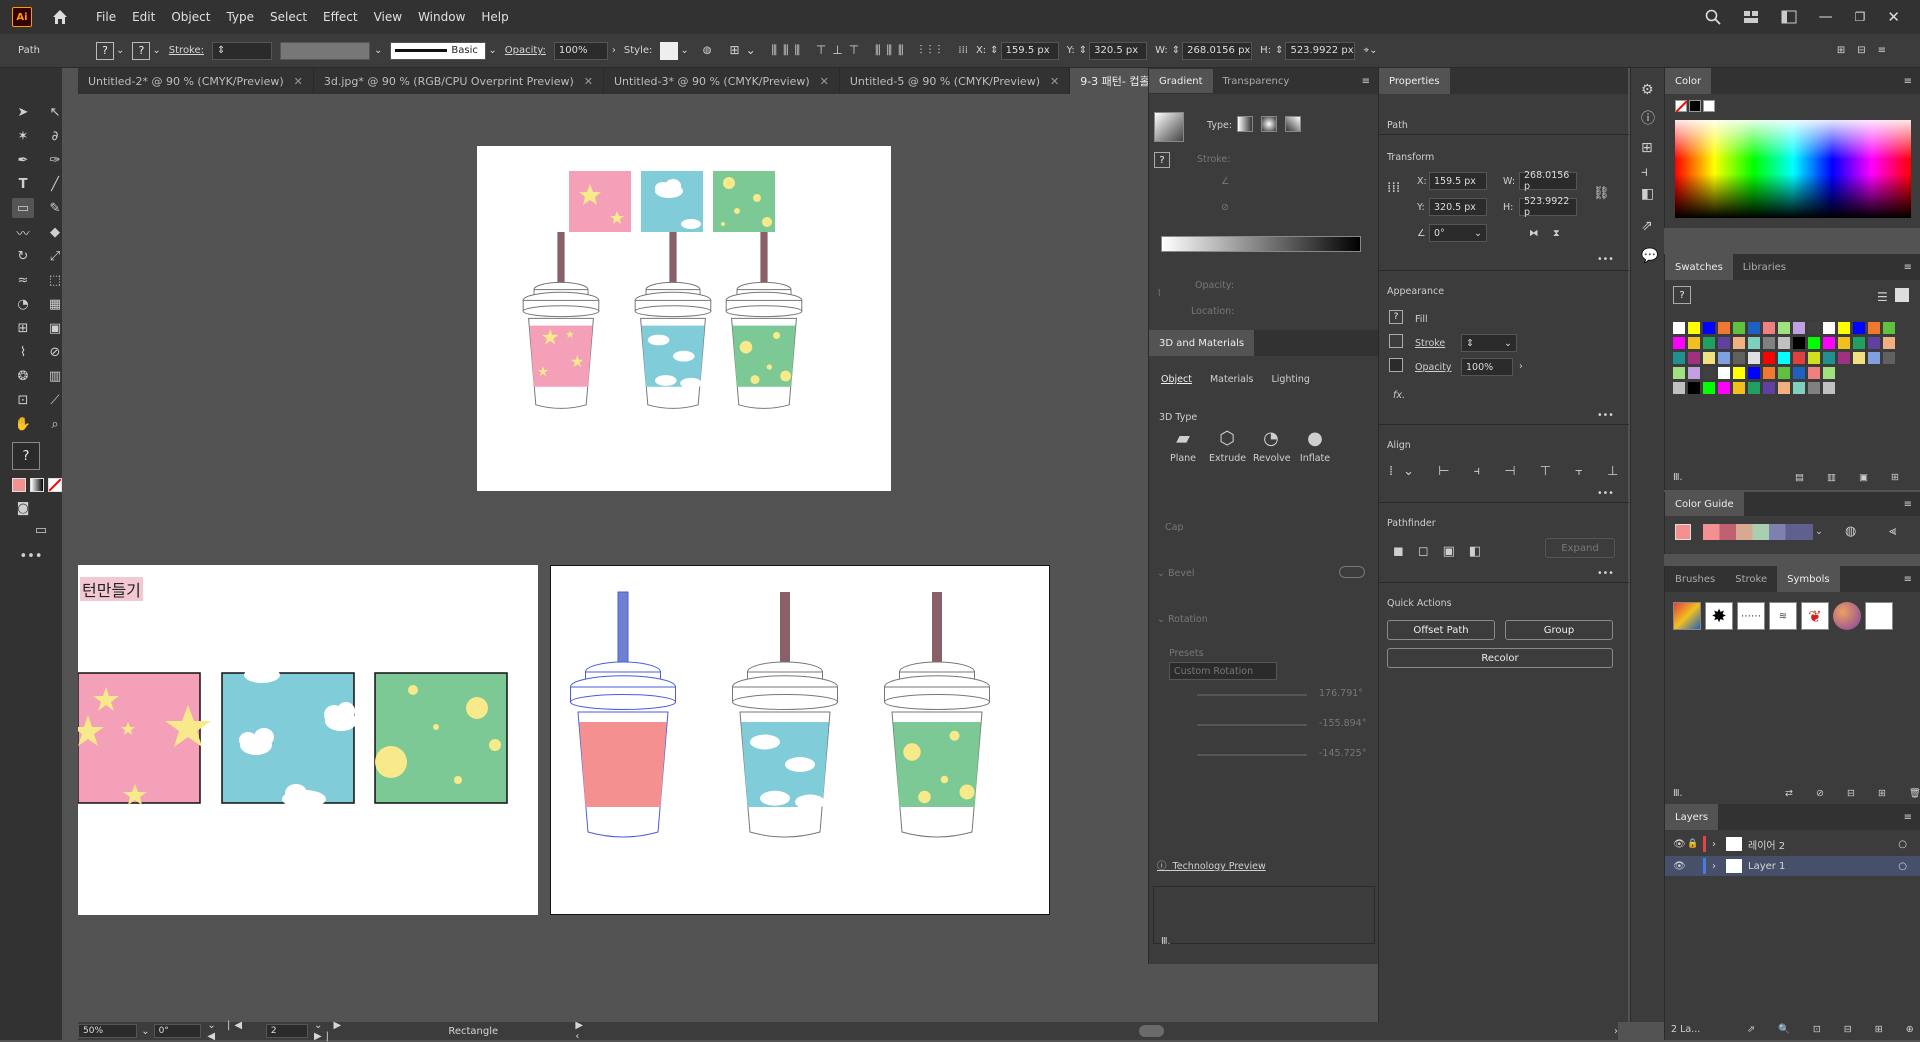  What do you see at coordinates (1867, 50) in the screenshot?
I see `isolate-icons: ⊞⊟≡` at bounding box center [1867, 50].